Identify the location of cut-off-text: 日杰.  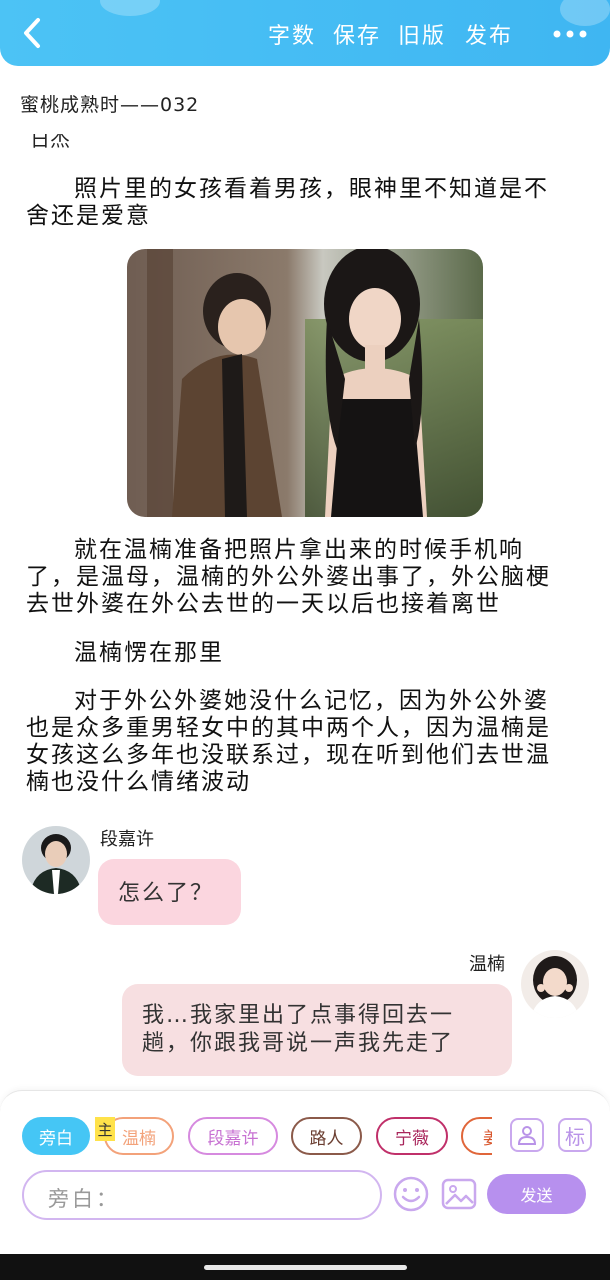
(50, 142).